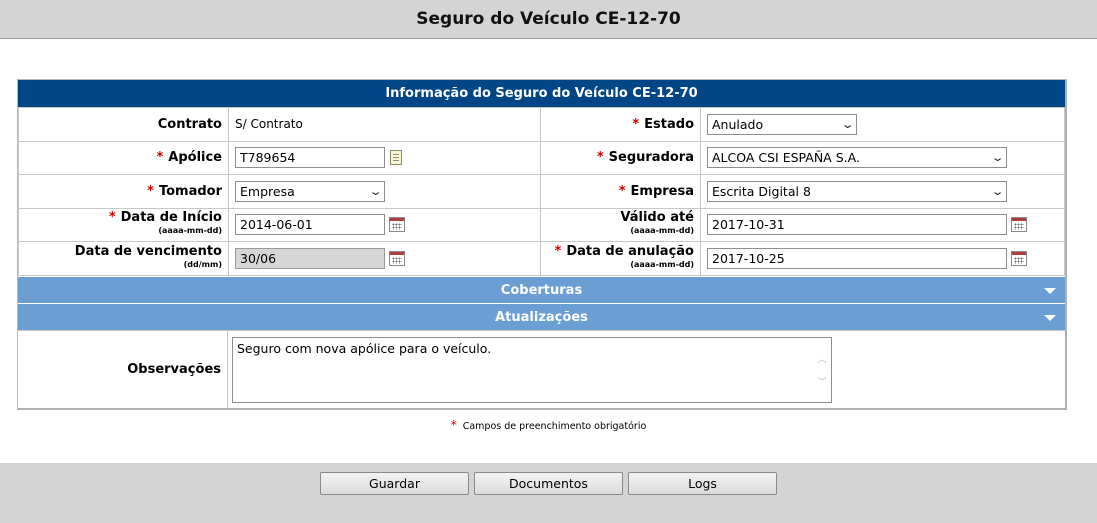  Describe the element at coordinates (541, 289) in the screenshot. I see `coberturas-section: Coberturas` at that location.